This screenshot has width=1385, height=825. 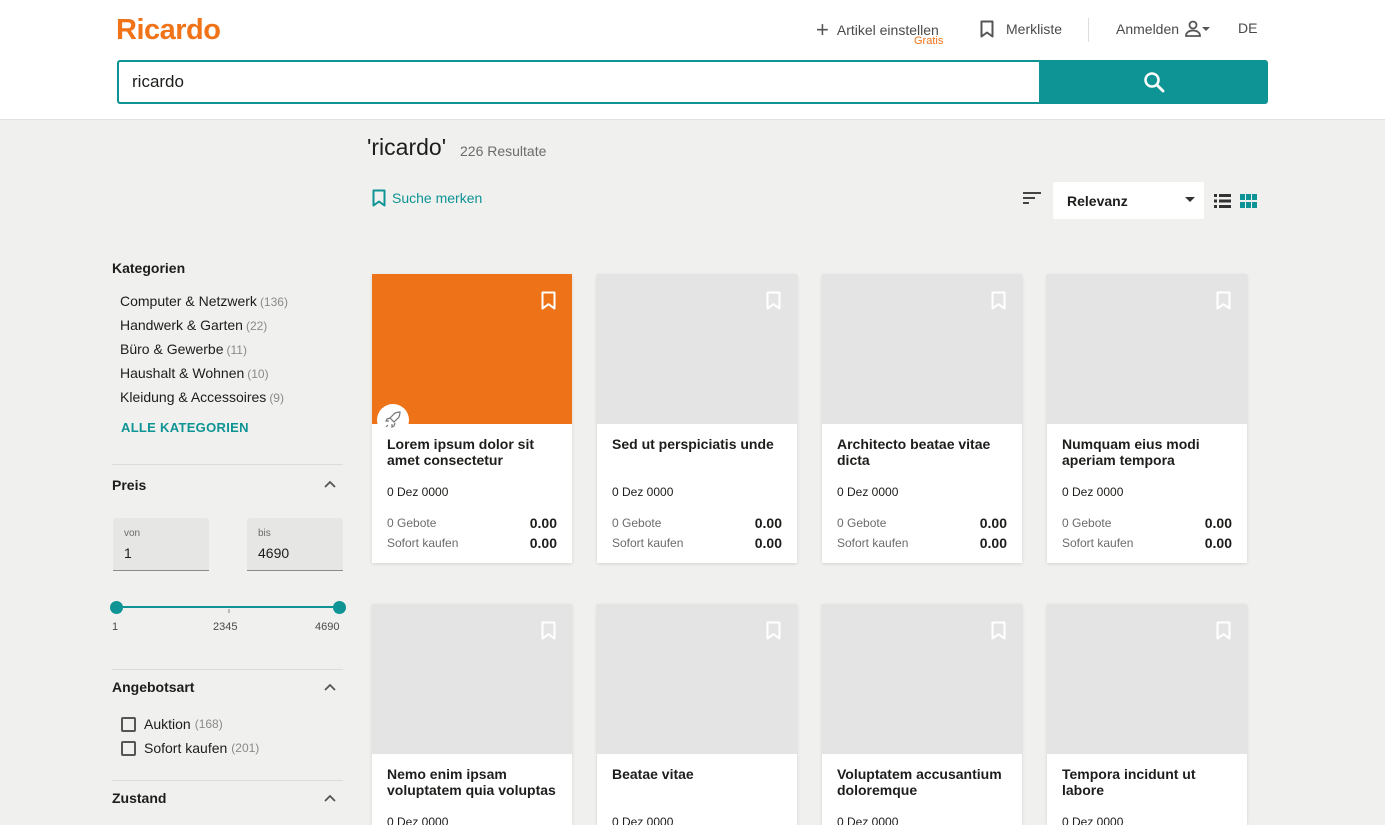 I want to click on search-button, so click(x=1153, y=82).